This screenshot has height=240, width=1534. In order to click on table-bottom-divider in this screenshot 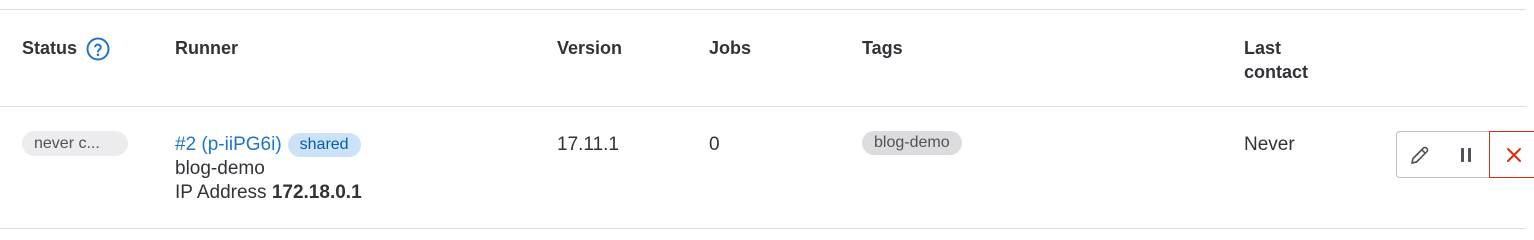, I will do `click(763, 228)`.